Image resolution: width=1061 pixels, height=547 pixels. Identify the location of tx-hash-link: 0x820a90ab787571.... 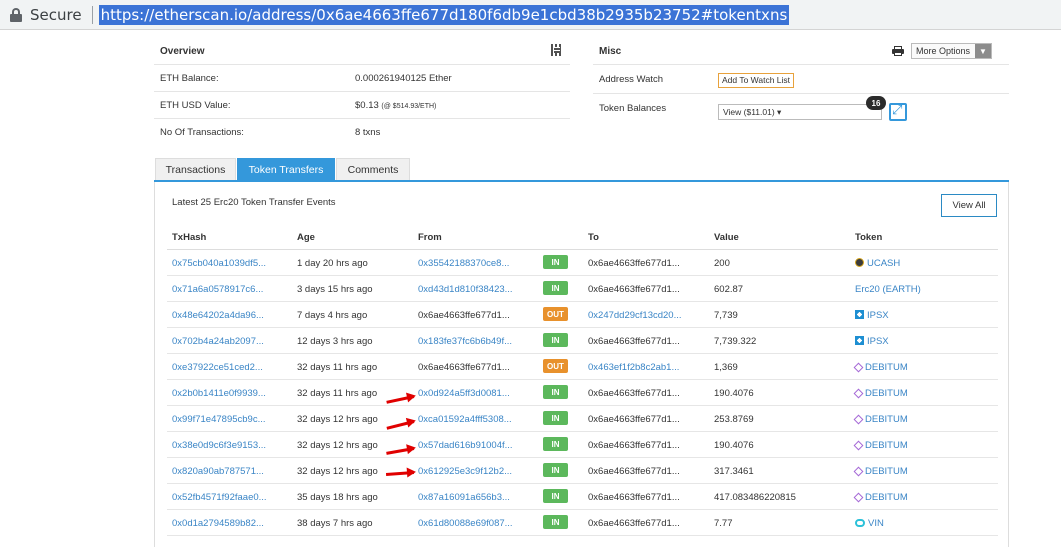
(218, 471).